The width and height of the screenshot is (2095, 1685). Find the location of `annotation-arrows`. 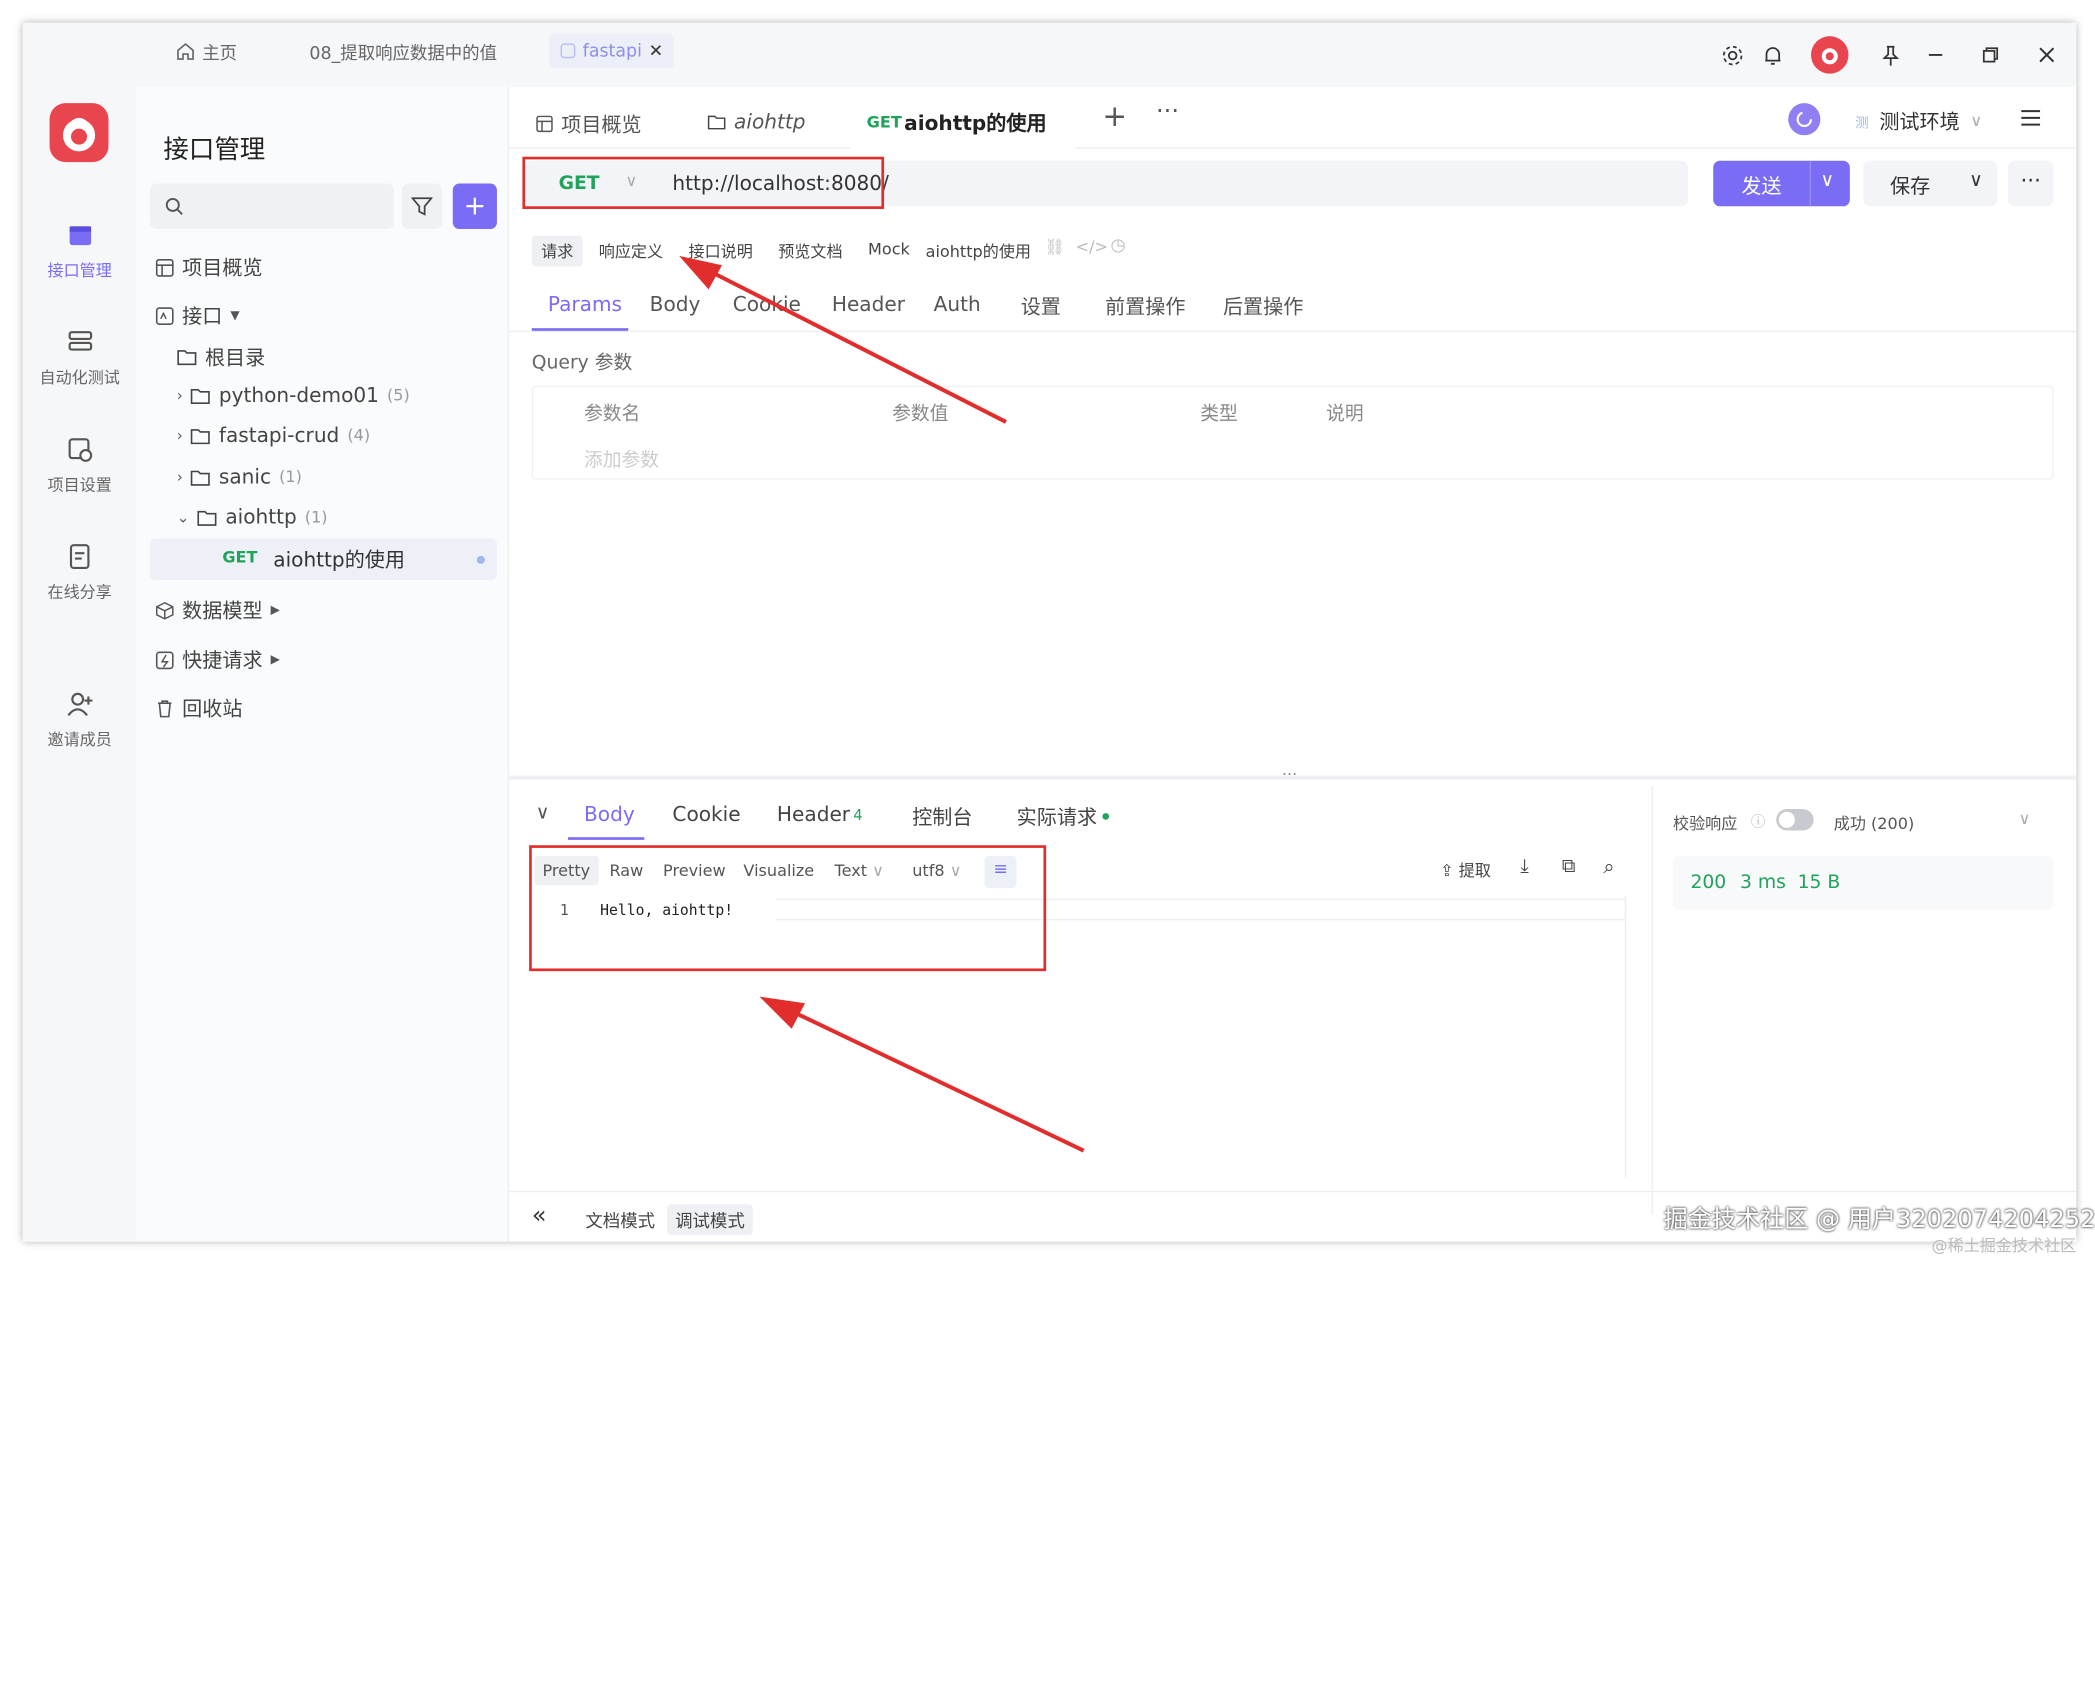

annotation-arrows is located at coordinates (882, 704).